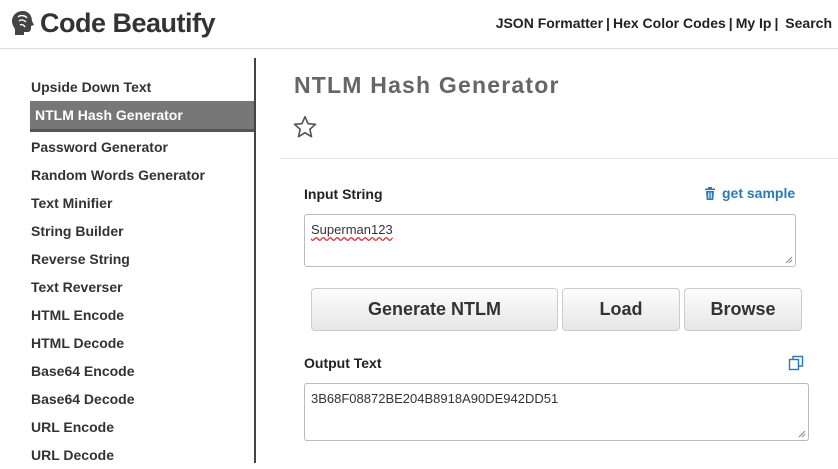  I want to click on input-string-value: Superman123, so click(352, 229).